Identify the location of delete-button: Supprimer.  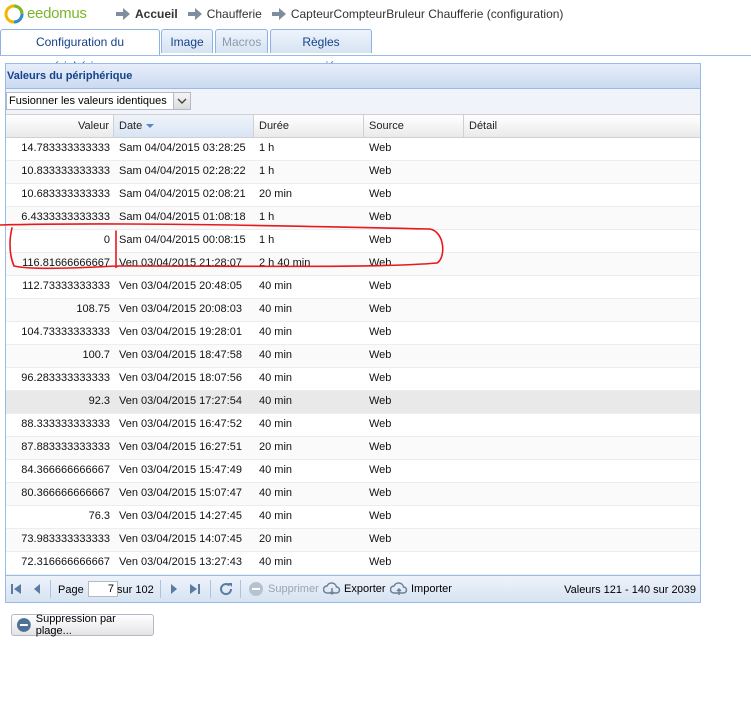
(283, 589).